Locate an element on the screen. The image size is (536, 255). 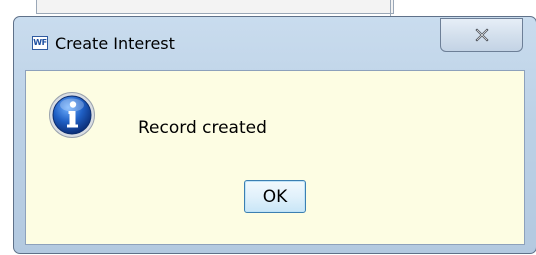
ok-button: OK is located at coordinates (275, 196).